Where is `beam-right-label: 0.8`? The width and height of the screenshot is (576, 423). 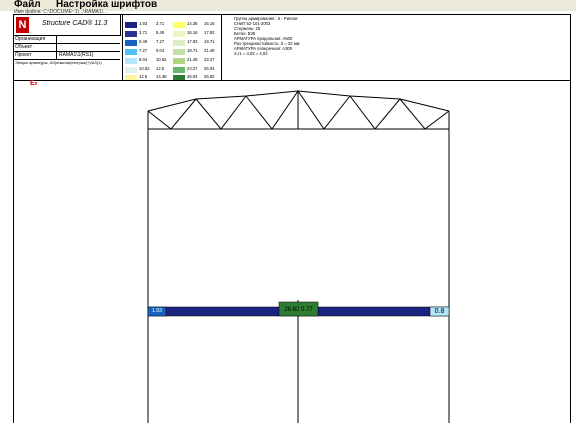 beam-right-label: 0.8 is located at coordinates (439, 311).